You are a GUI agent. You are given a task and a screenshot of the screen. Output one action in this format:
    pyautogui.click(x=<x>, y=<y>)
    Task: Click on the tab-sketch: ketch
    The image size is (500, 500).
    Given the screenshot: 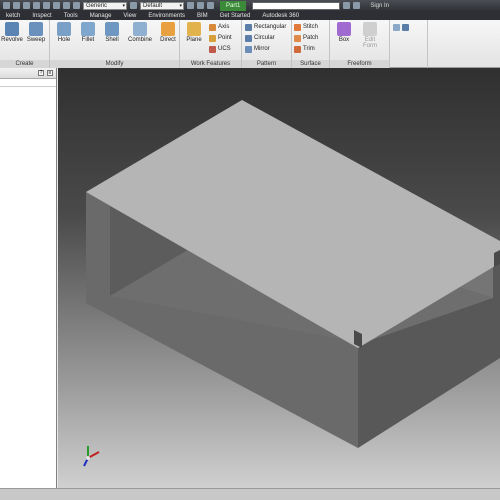 What is the action you would take?
    pyautogui.click(x=13, y=16)
    